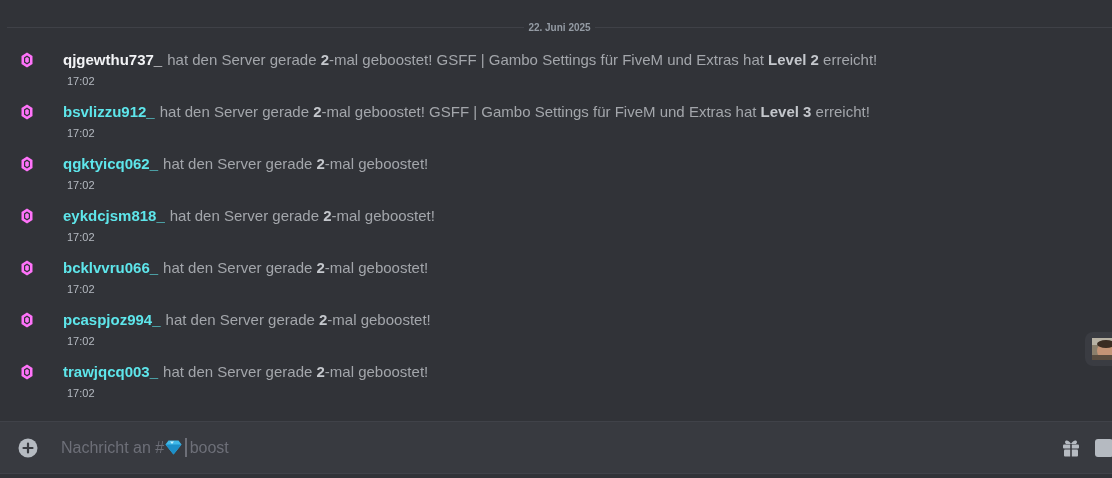  I want to click on diamond-icon, so click(174, 447).